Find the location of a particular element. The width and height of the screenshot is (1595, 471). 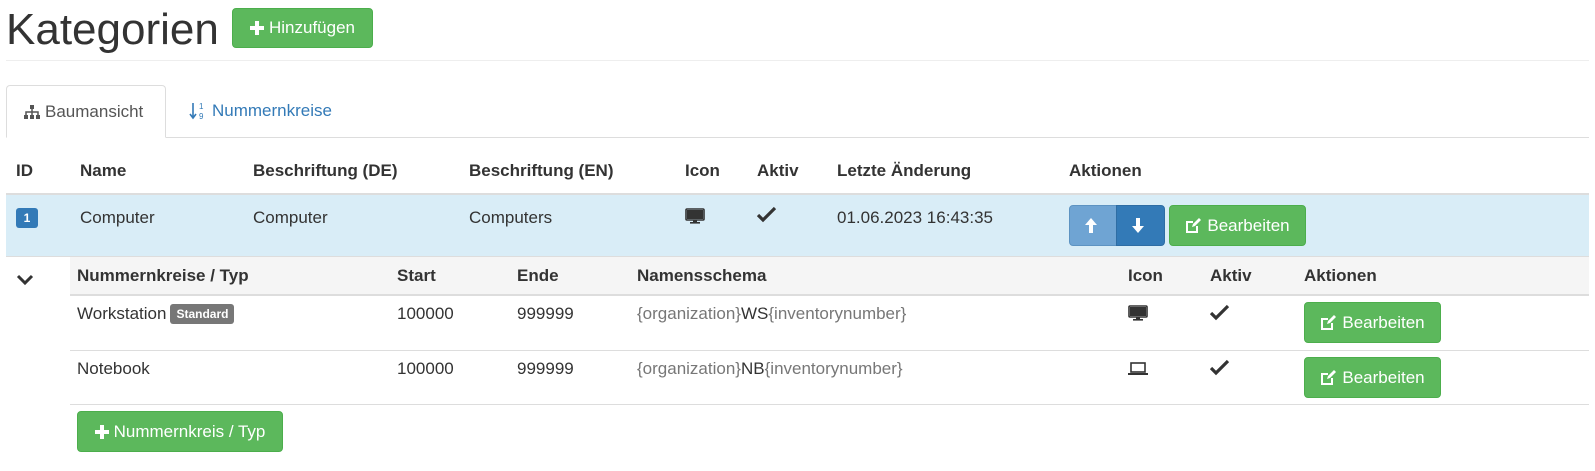

sort-numeric-icon: 19 is located at coordinates (196, 111).